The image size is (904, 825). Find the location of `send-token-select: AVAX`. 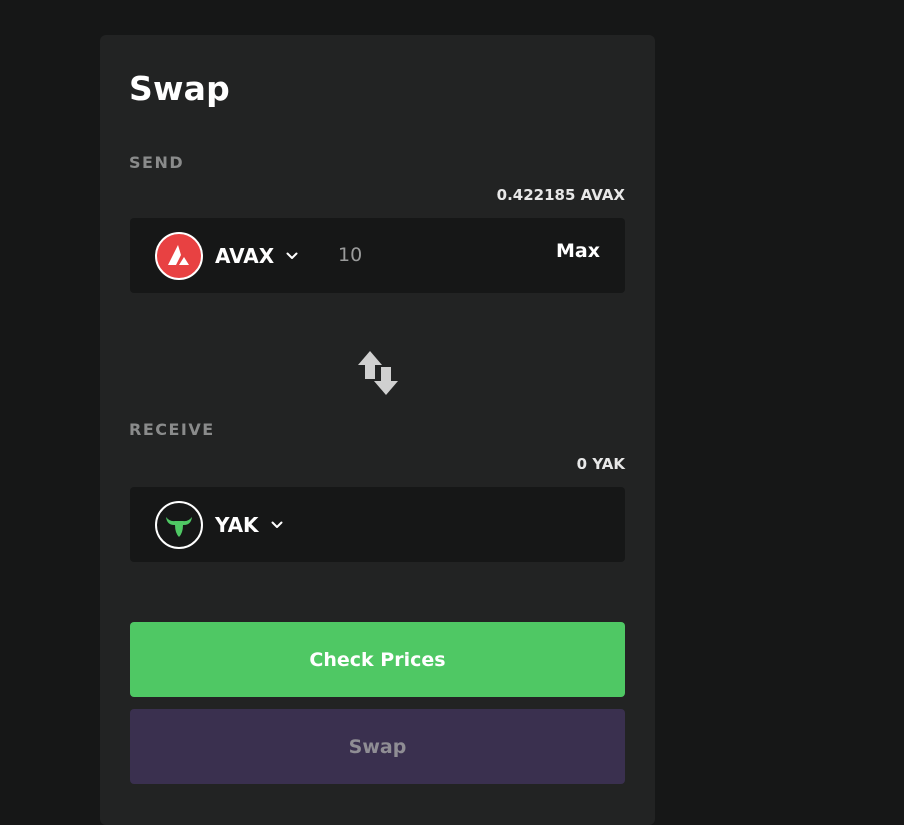

send-token-select: AVAX is located at coordinates (256, 255).